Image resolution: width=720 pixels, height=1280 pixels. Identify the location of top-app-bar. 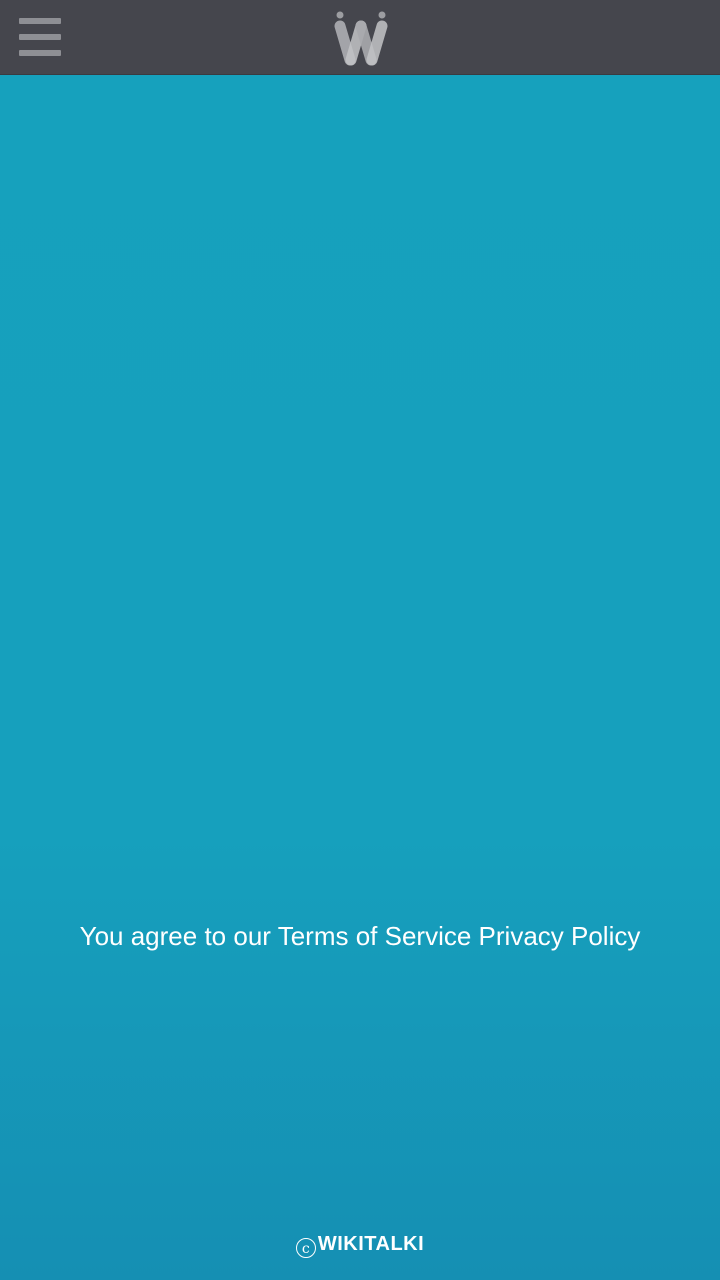
(360, 37).